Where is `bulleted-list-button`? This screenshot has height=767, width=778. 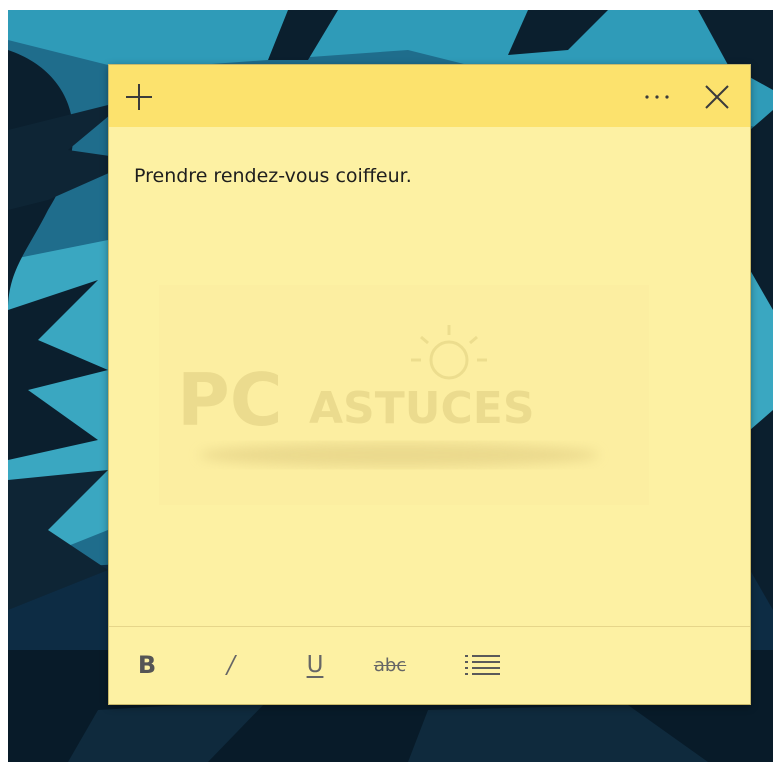 bulleted-list-button is located at coordinates (483, 665).